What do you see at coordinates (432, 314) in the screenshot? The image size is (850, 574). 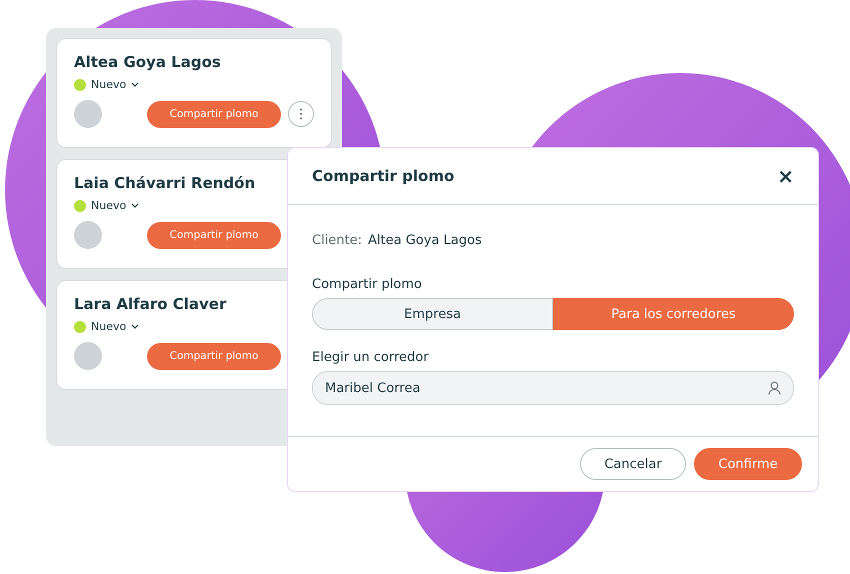 I see `share-option: Empresa` at bounding box center [432, 314].